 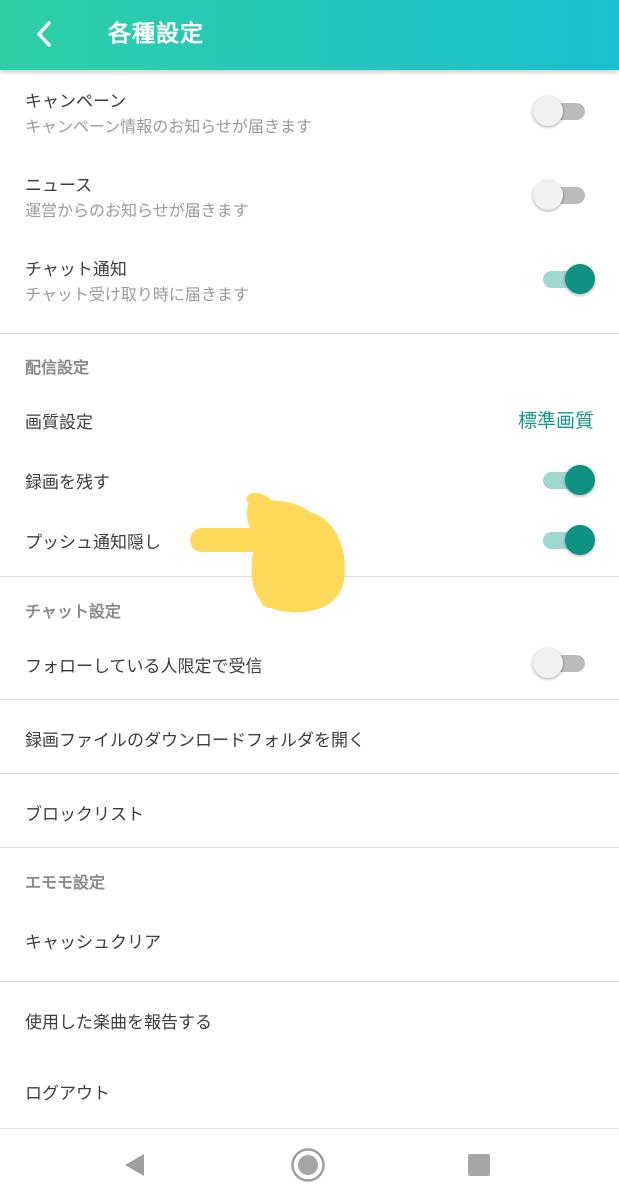 I want to click on nav-home-button, so click(x=308, y=1165).